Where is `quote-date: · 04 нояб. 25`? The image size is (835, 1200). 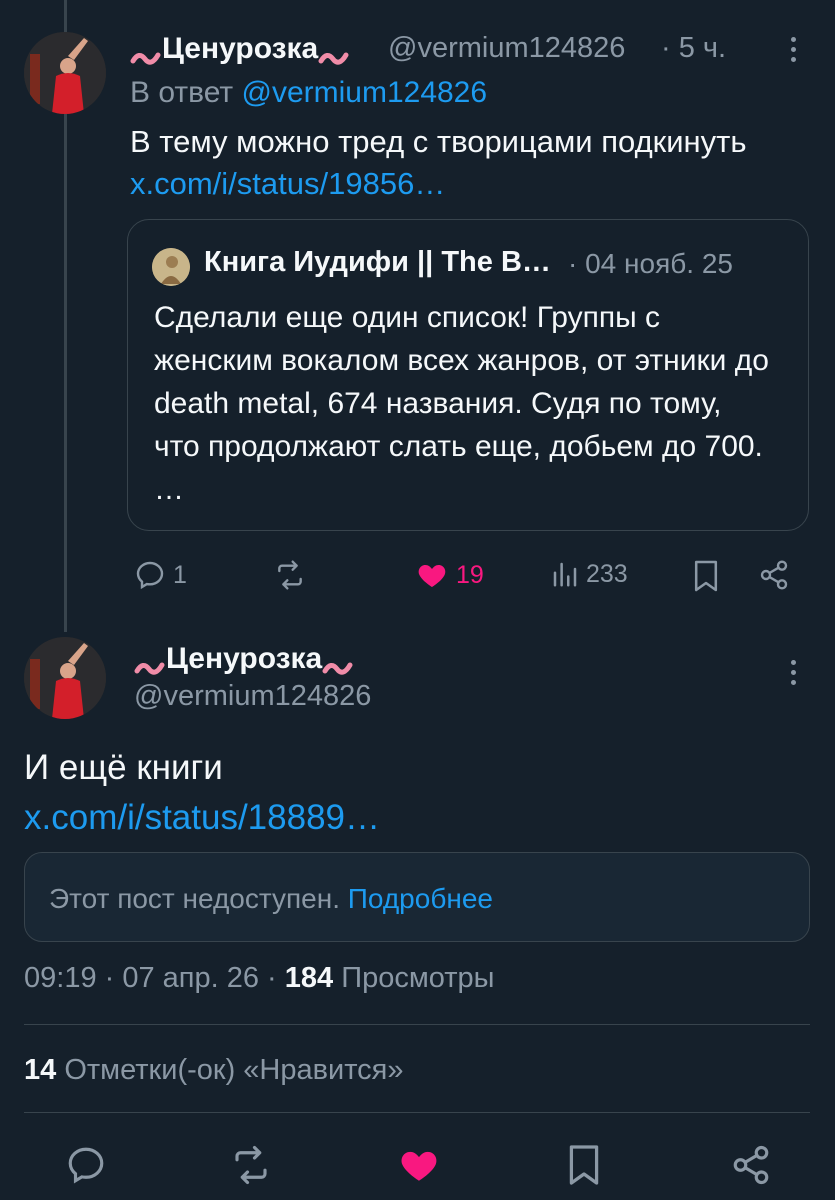
quote-date: · 04 нояб. 25 is located at coordinates (650, 263).